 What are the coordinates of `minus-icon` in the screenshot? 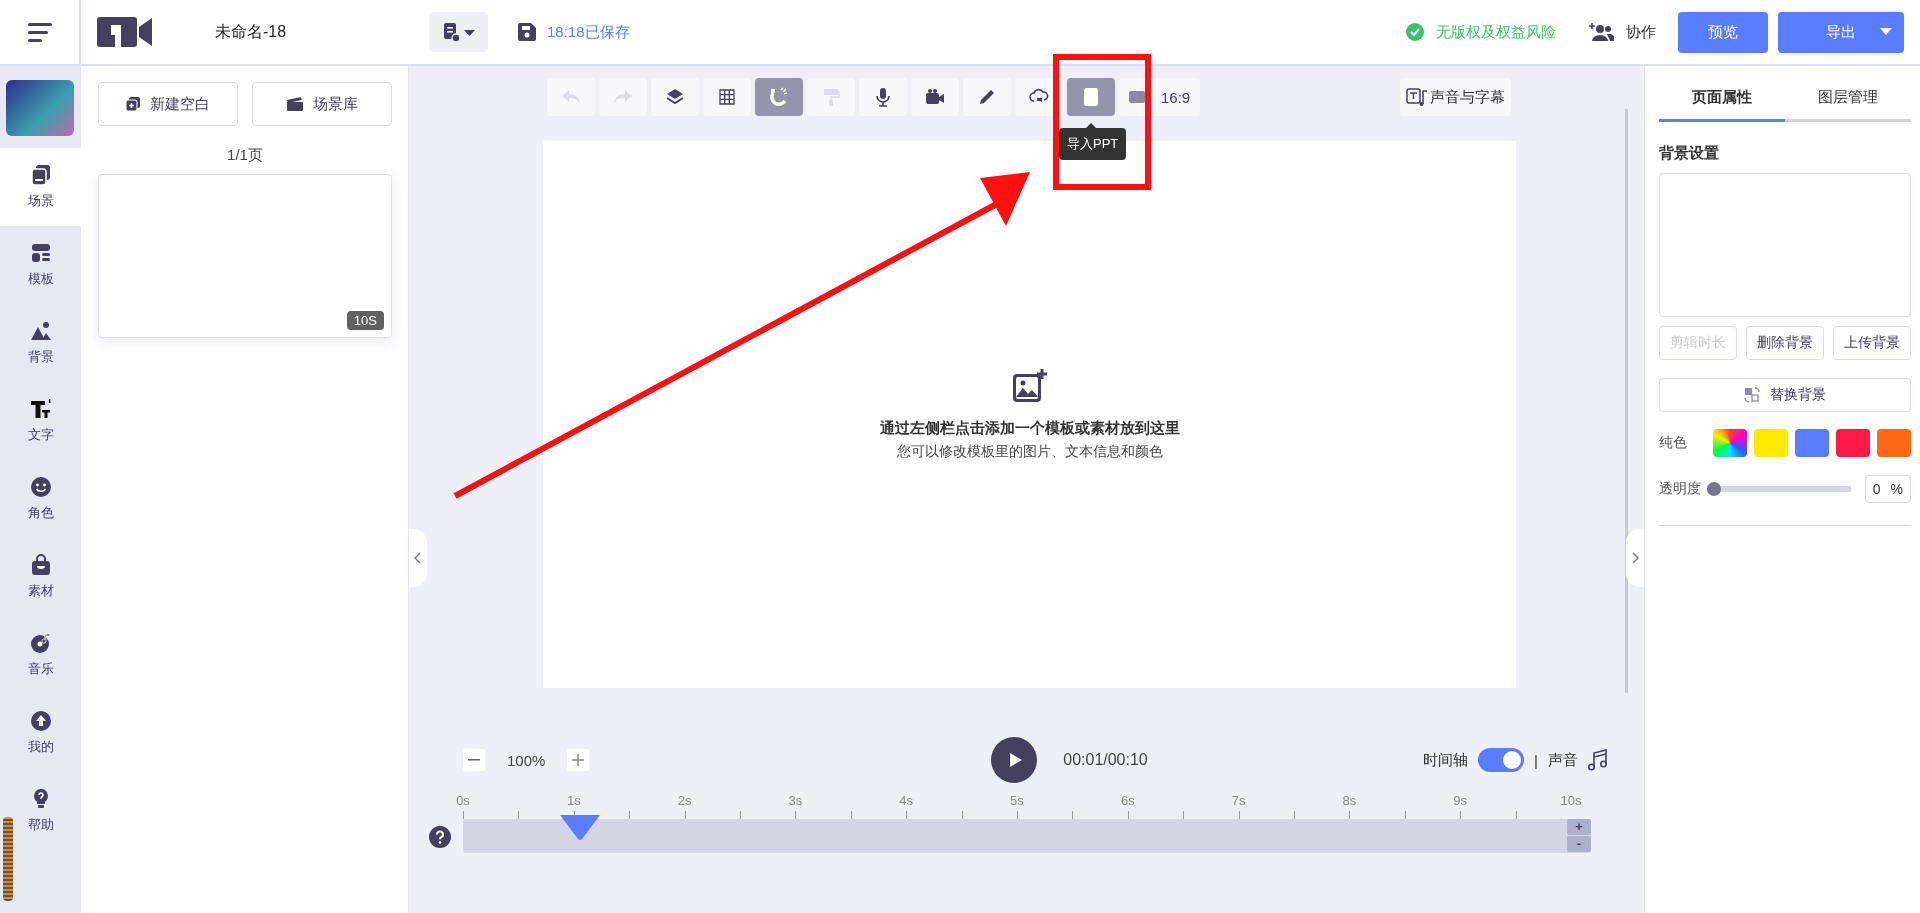 It's located at (474, 760).